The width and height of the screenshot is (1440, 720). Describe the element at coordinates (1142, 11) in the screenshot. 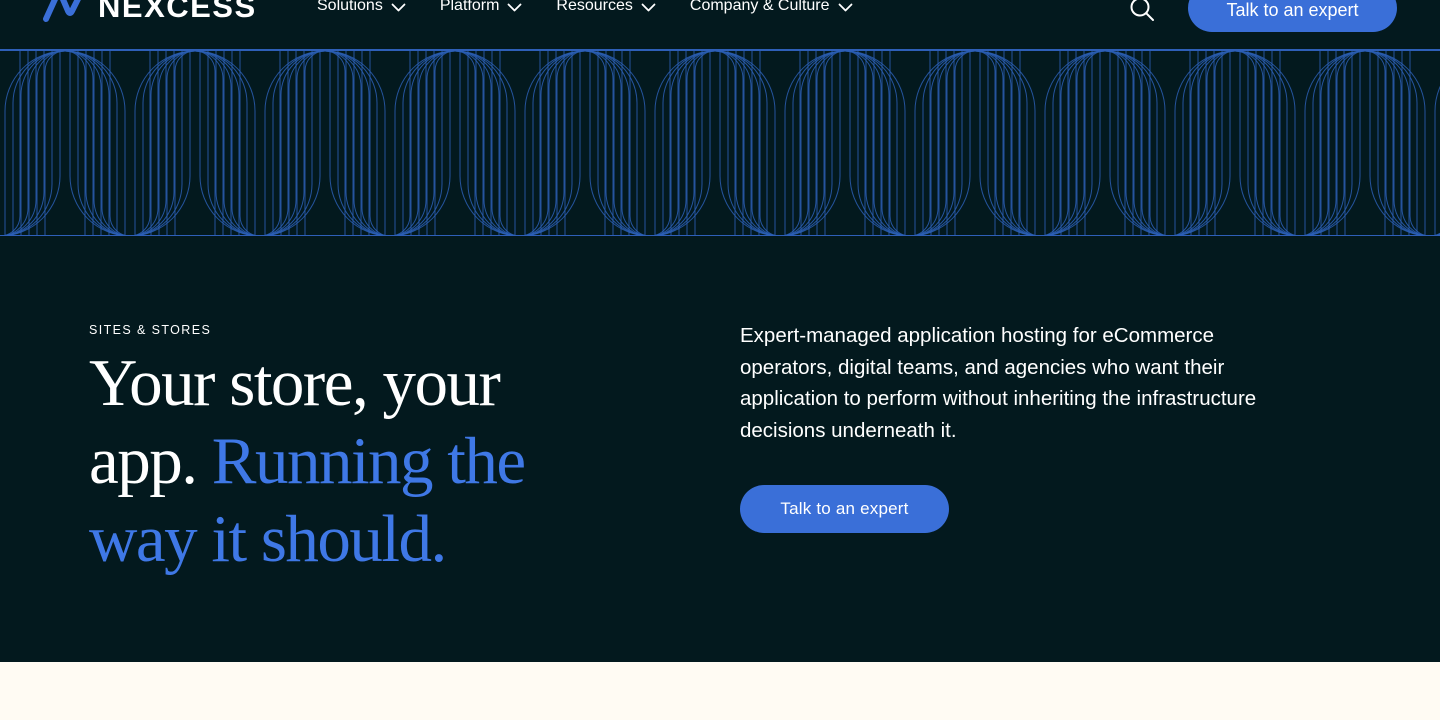

I see `search-icon` at that location.